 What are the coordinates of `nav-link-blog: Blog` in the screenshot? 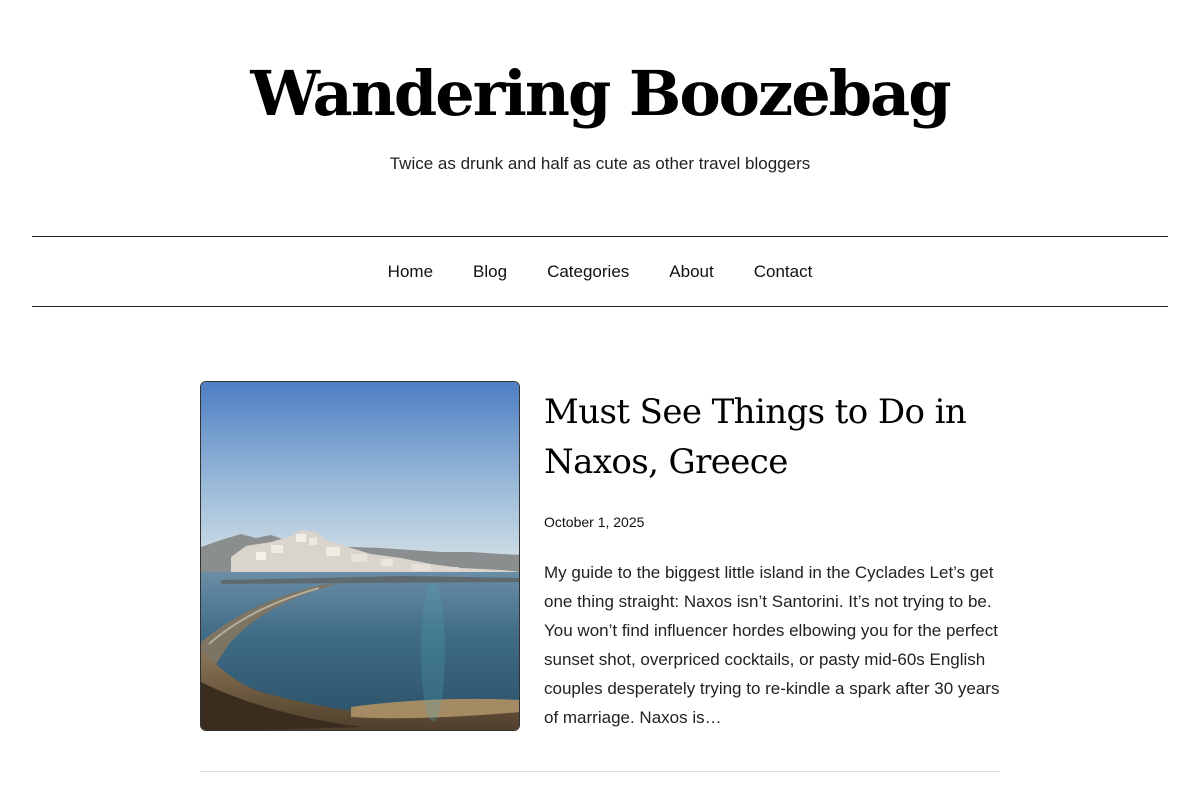 It's located at (490, 271).